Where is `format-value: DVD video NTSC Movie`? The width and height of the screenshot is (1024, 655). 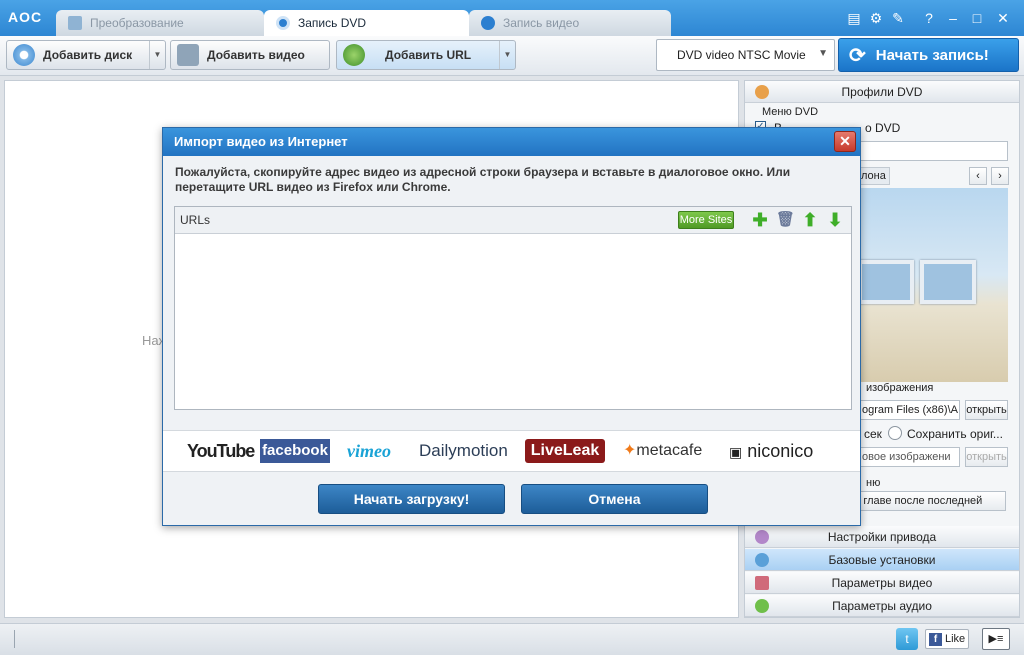
format-value: DVD video NTSC Movie is located at coordinates (741, 55).